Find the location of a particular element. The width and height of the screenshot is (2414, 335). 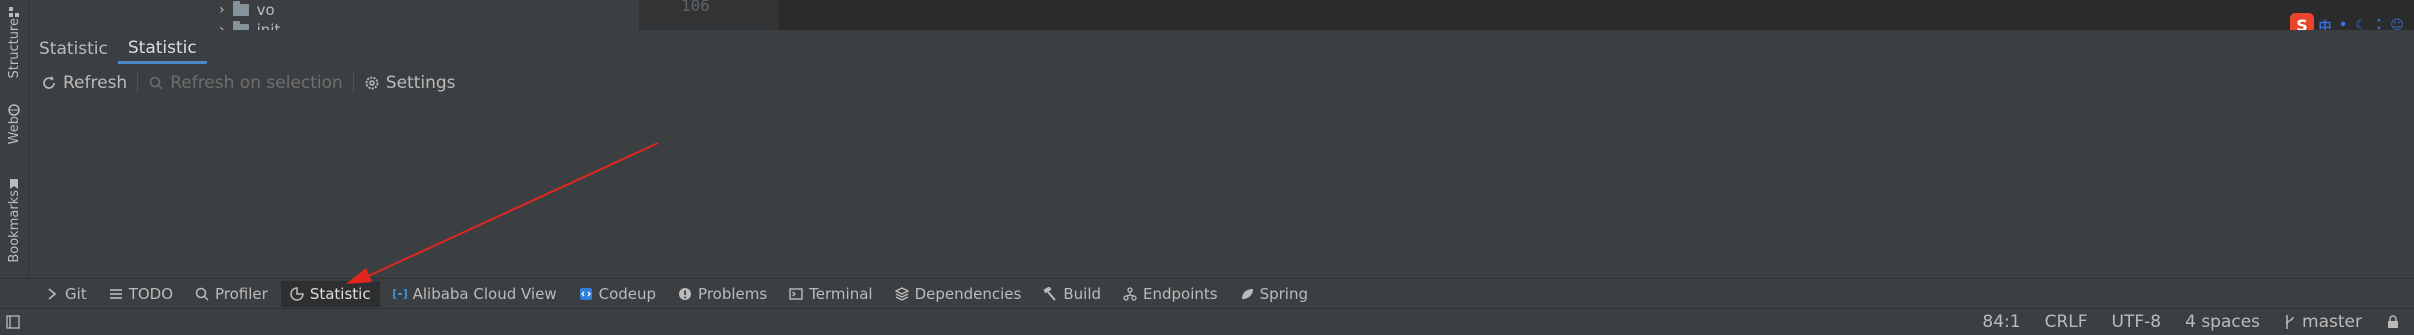

dependencies-icon is located at coordinates (901, 294).